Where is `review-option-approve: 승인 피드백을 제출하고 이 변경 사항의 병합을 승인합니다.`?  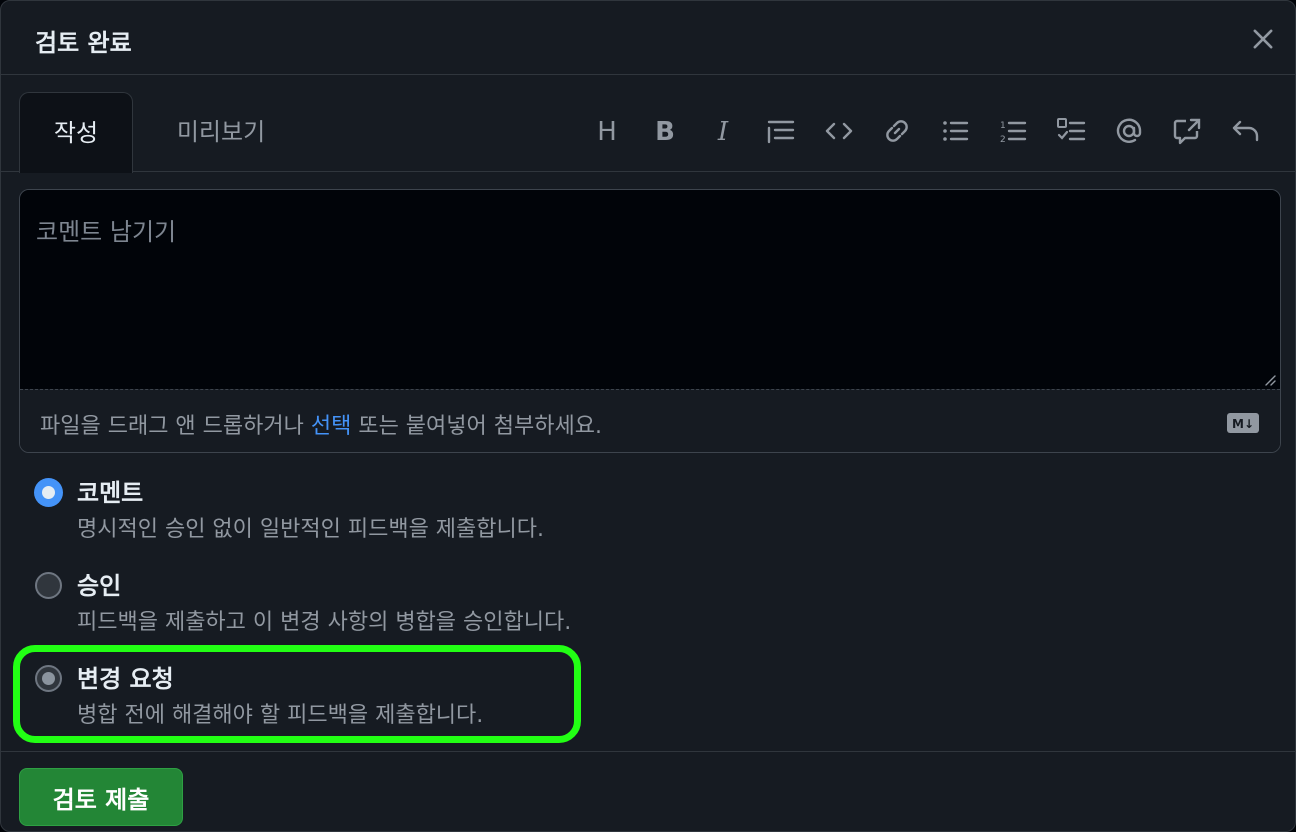
review-option-approve: 승인 피드백을 제출하고 이 변경 사항의 병합을 승인합니다. is located at coordinates (345, 601).